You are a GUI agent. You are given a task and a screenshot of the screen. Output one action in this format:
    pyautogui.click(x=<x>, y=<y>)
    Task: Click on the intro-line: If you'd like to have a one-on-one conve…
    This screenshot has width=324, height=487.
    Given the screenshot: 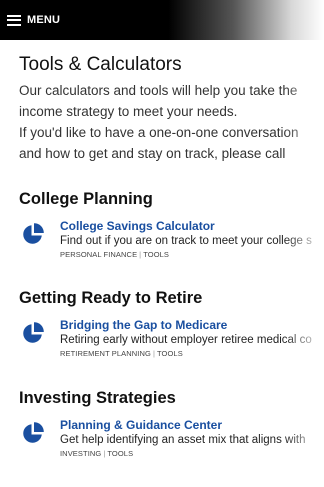 What is the action you would take?
    pyautogui.click(x=159, y=132)
    